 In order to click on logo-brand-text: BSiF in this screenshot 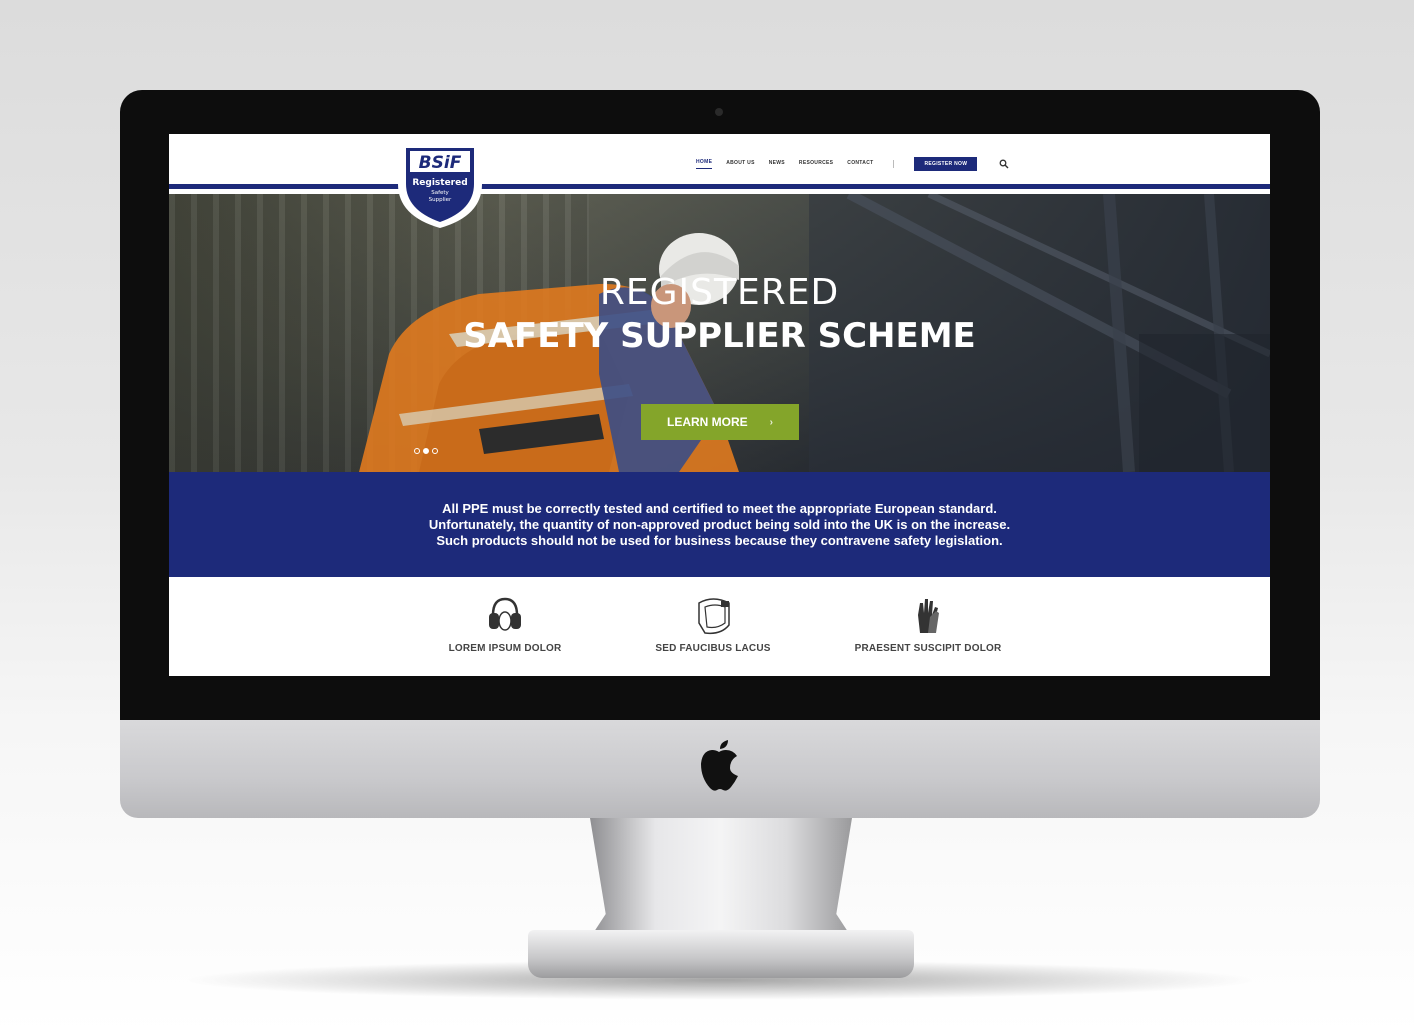, I will do `click(440, 163)`.